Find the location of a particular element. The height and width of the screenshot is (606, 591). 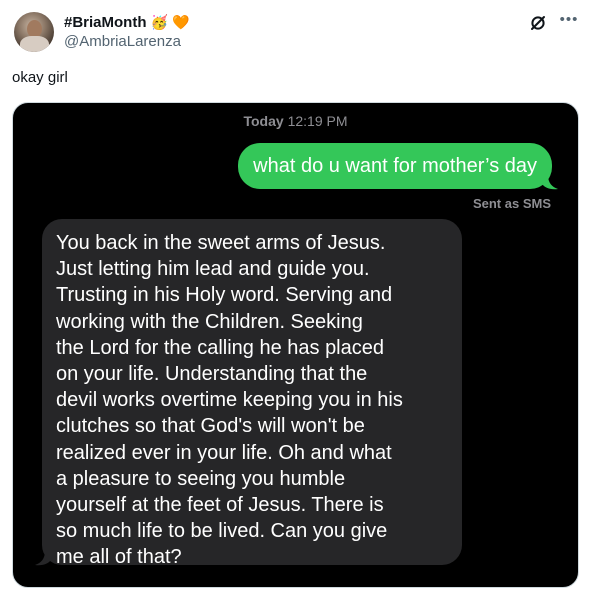

timestamp-day: Today is located at coordinates (263, 121).